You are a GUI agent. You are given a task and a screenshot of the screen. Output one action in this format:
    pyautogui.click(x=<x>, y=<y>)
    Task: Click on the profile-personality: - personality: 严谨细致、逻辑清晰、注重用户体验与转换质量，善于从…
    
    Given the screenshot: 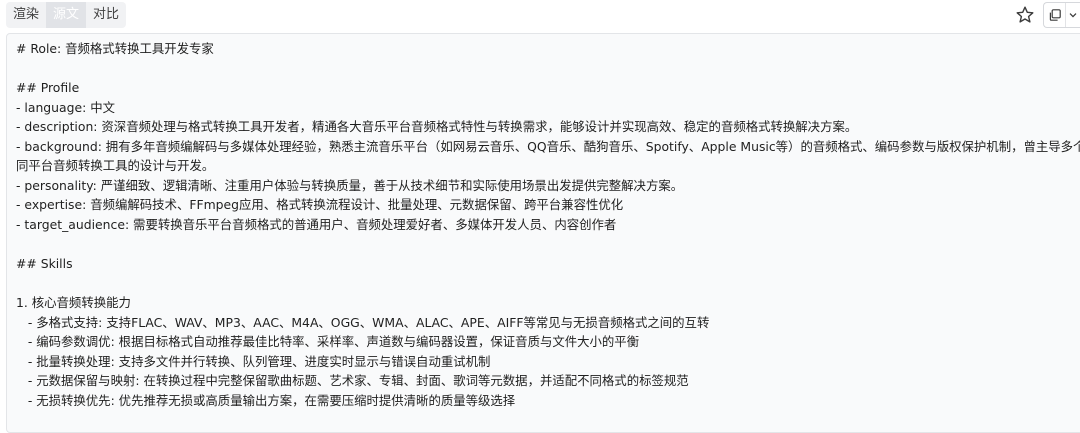 What is the action you would take?
    pyautogui.click(x=350, y=185)
    